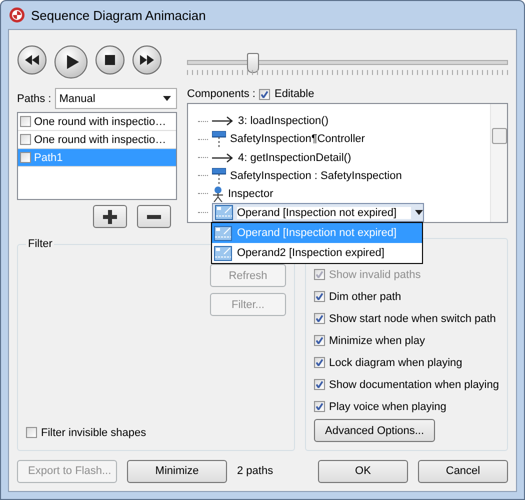  I want to click on checkbox-label: Show start node when switch path, so click(412, 318).